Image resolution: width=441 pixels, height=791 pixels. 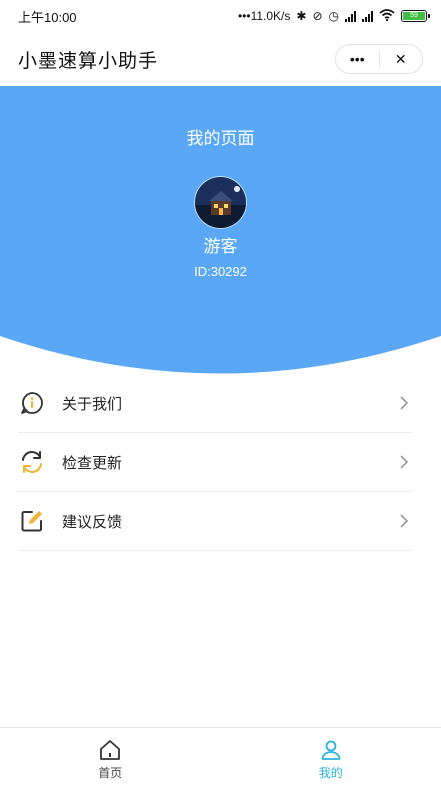 What do you see at coordinates (220, 59) in the screenshot?
I see `title-bar: 小墨速算小助手 ••• ✕` at bounding box center [220, 59].